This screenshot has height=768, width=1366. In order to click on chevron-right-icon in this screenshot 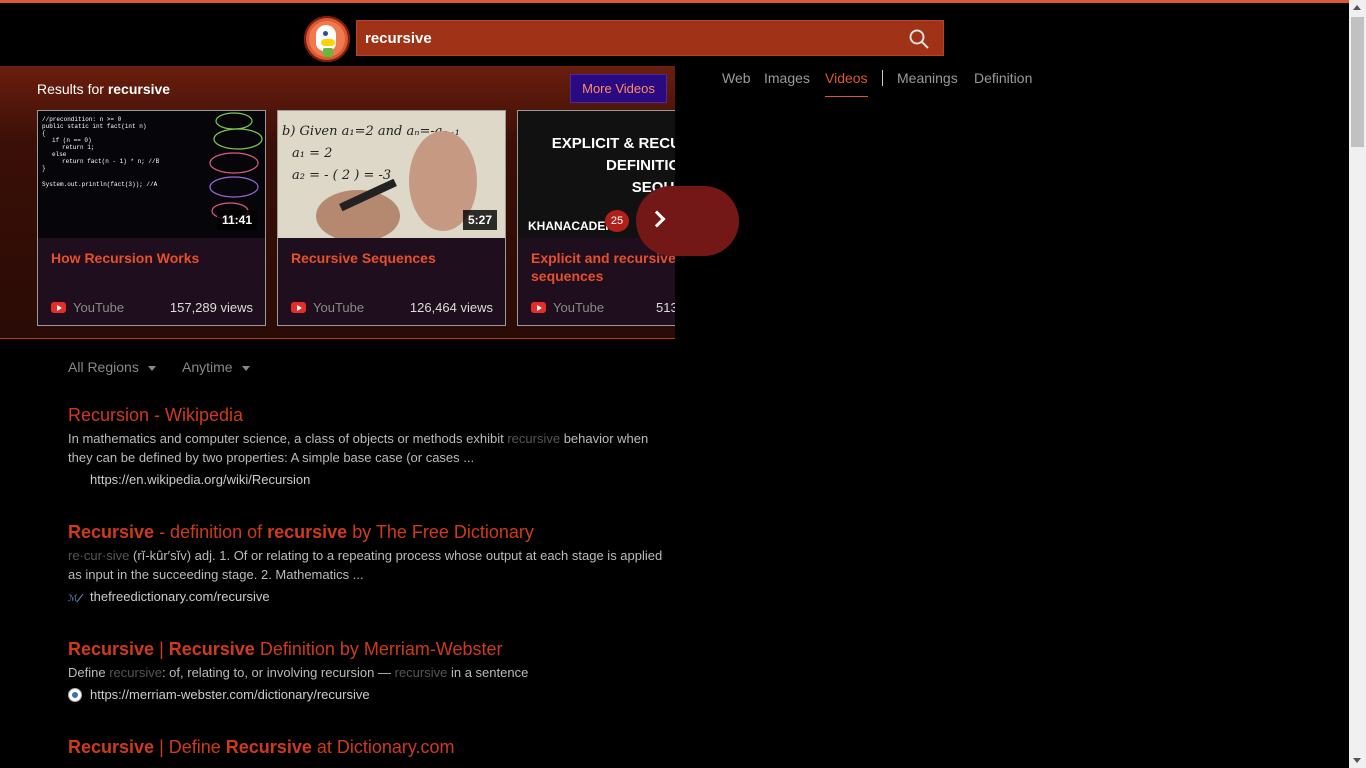, I will do `click(657, 219)`.